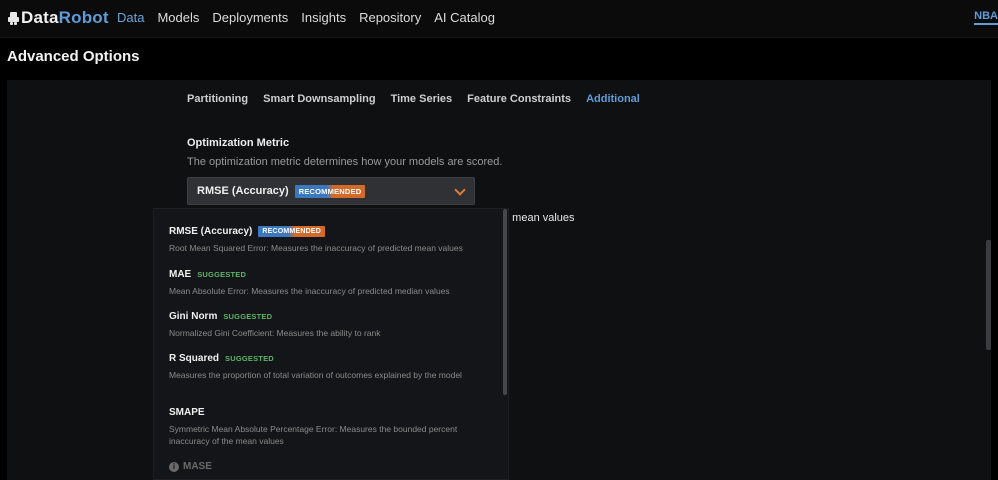 The width and height of the screenshot is (998, 480). Describe the element at coordinates (505, 302) in the screenshot. I see `dropdown-scrollbar` at that location.